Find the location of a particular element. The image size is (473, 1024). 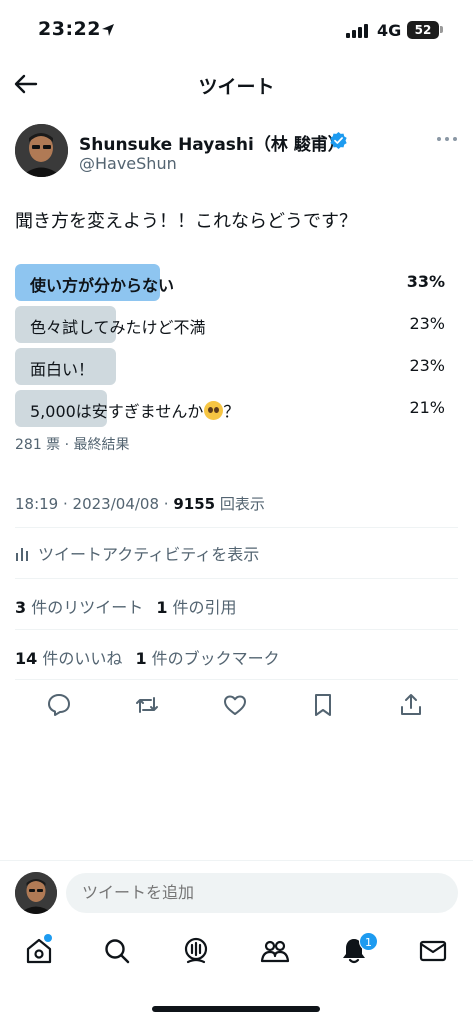

bookmark-label: 件のブックマーク is located at coordinates (213, 658).